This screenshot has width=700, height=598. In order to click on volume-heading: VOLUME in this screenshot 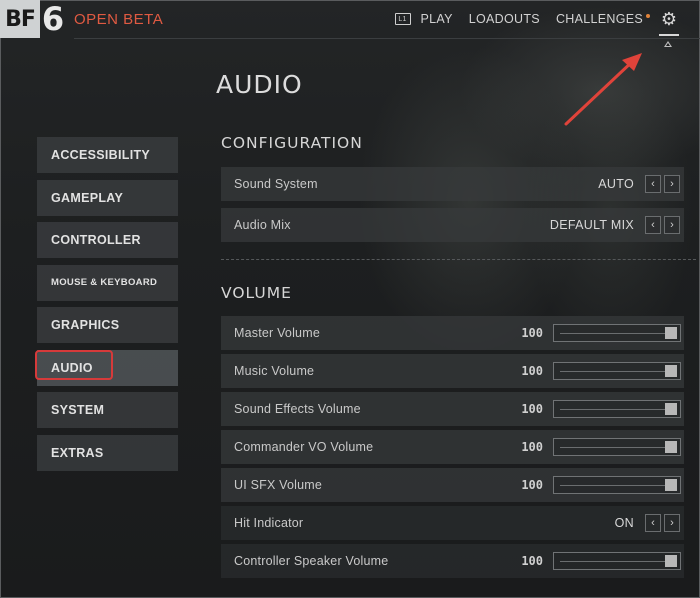, I will do `click(256, 293)`.